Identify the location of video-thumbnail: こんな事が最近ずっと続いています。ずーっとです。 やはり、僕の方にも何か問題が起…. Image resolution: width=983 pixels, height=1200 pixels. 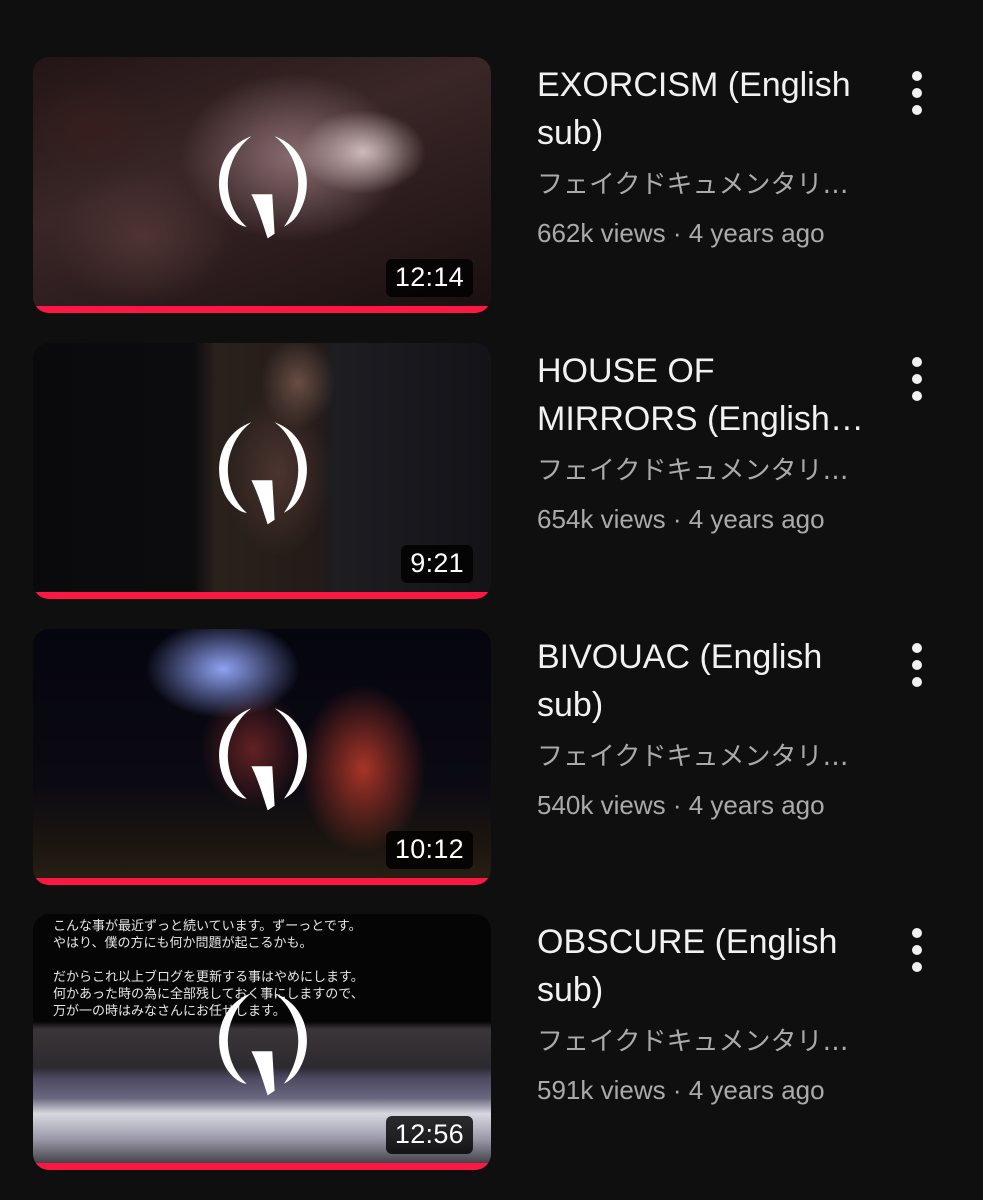
(262, 1042).